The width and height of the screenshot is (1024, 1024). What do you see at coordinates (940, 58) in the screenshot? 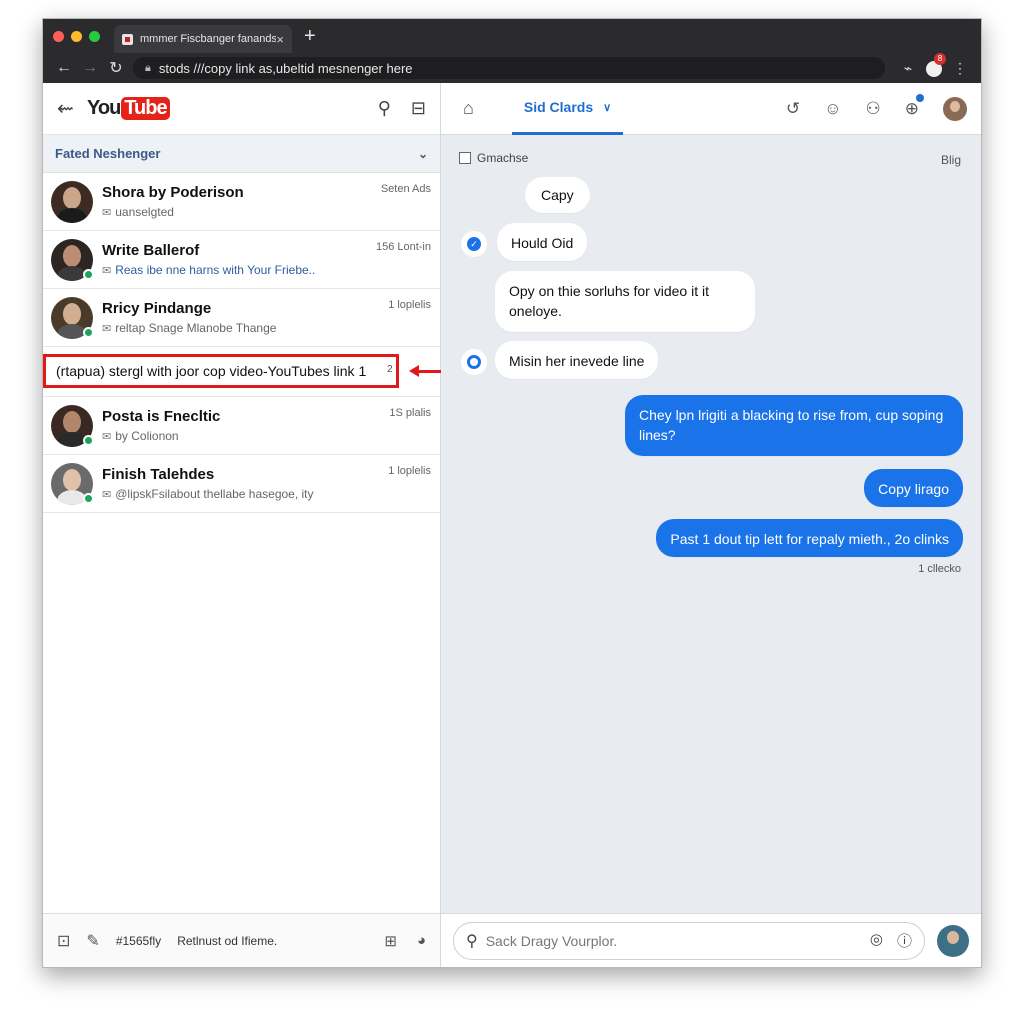
I see `notification-badge: 8` at bounding box center [940, 58].